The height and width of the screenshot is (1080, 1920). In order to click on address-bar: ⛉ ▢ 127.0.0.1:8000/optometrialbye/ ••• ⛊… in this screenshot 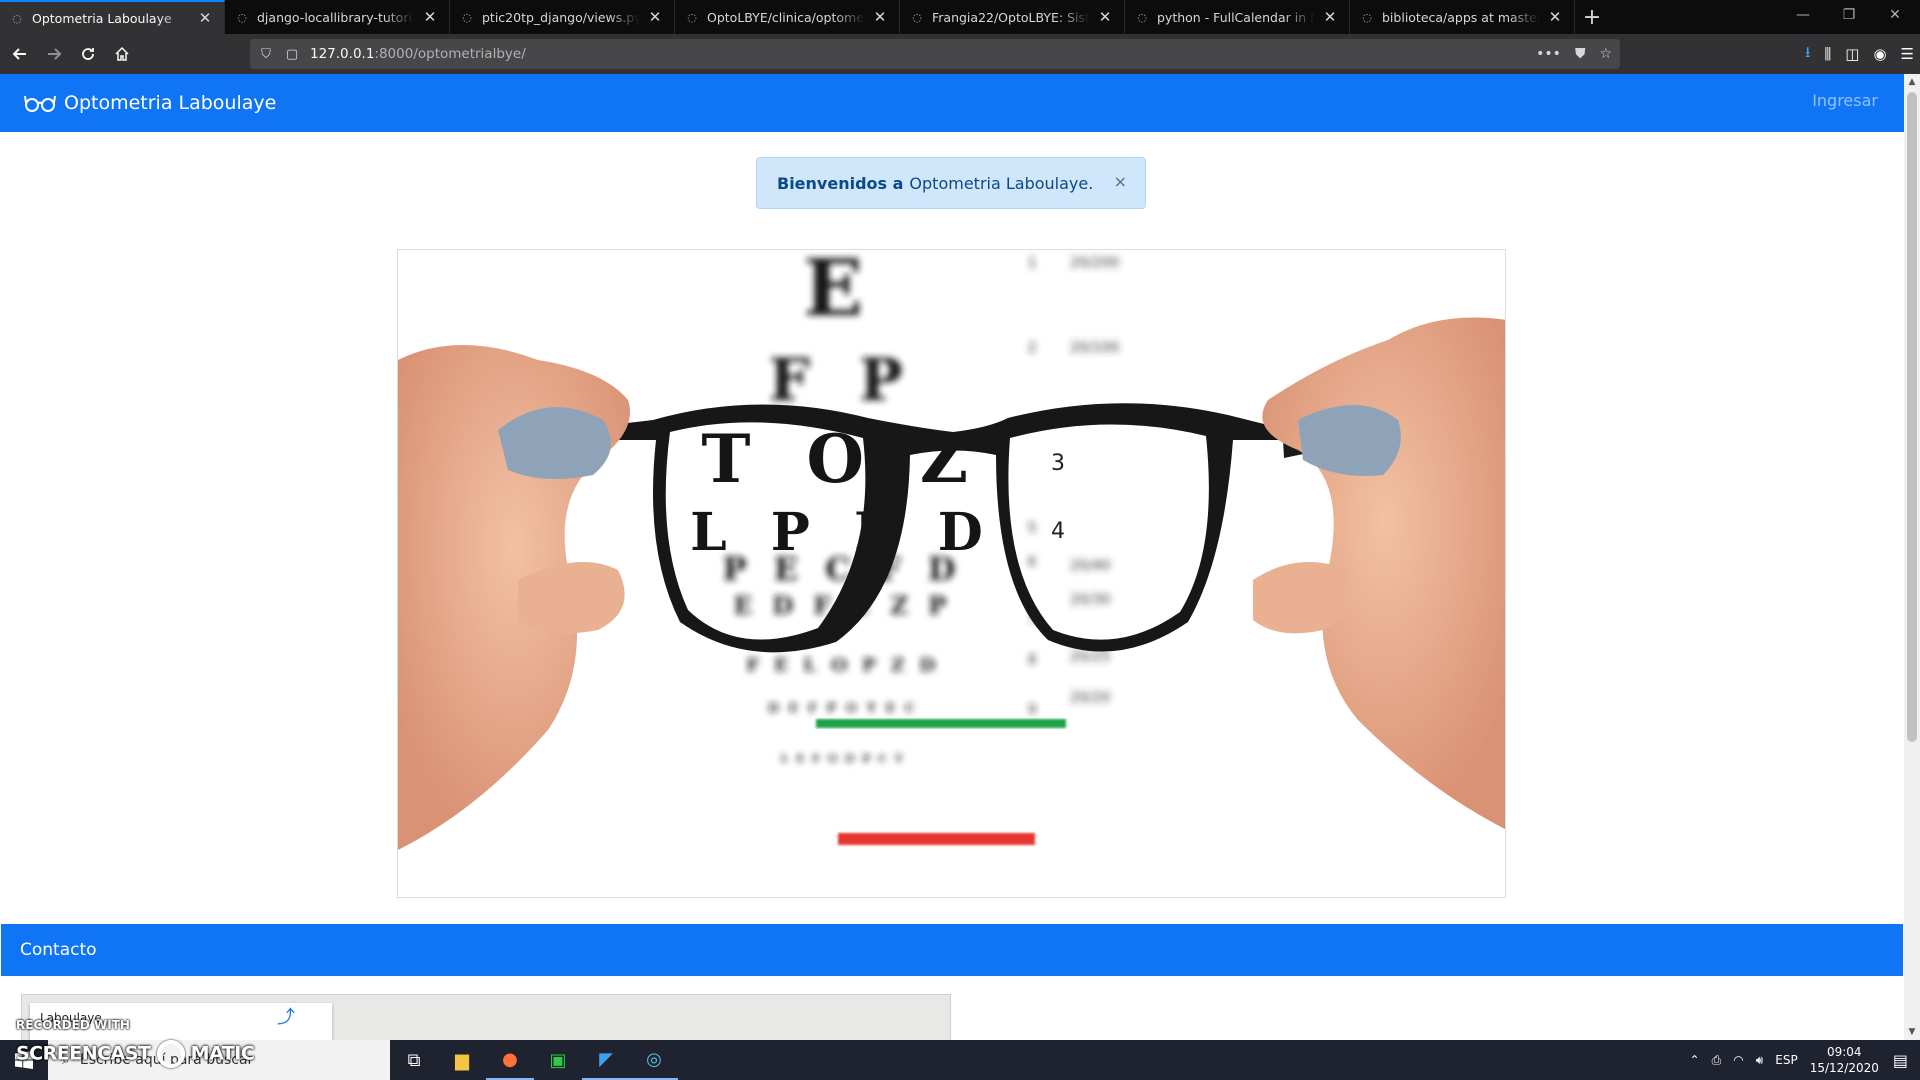, I will do `click(935, 54)`.